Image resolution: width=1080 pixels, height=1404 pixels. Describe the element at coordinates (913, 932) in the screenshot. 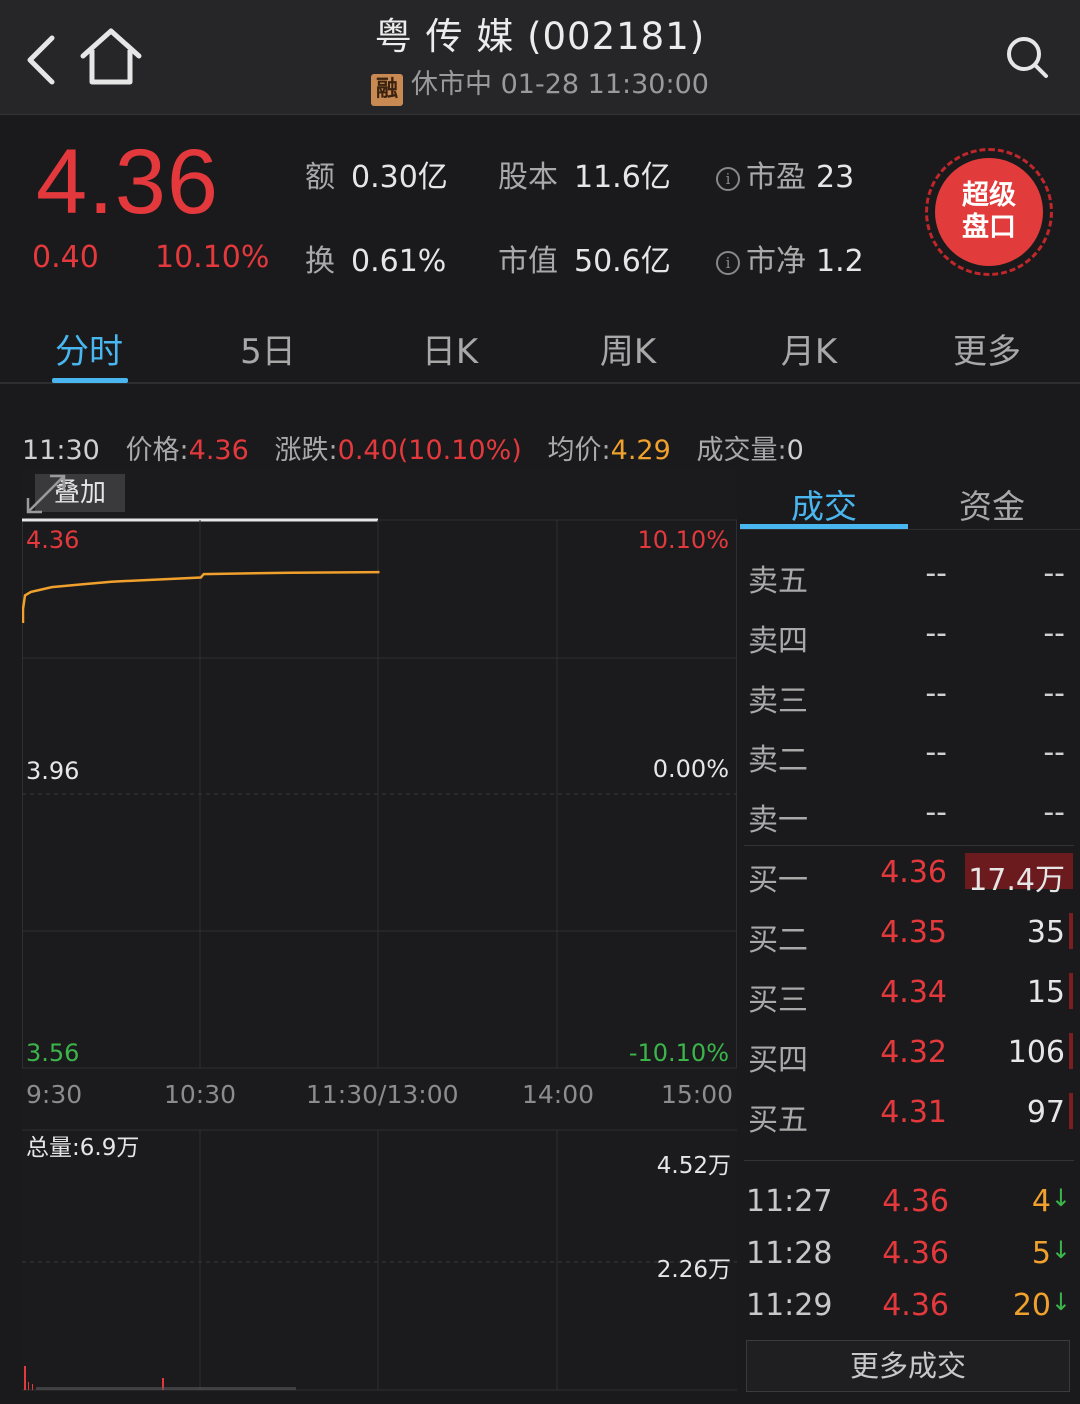

I see `bid-price: 4.35` at that location.